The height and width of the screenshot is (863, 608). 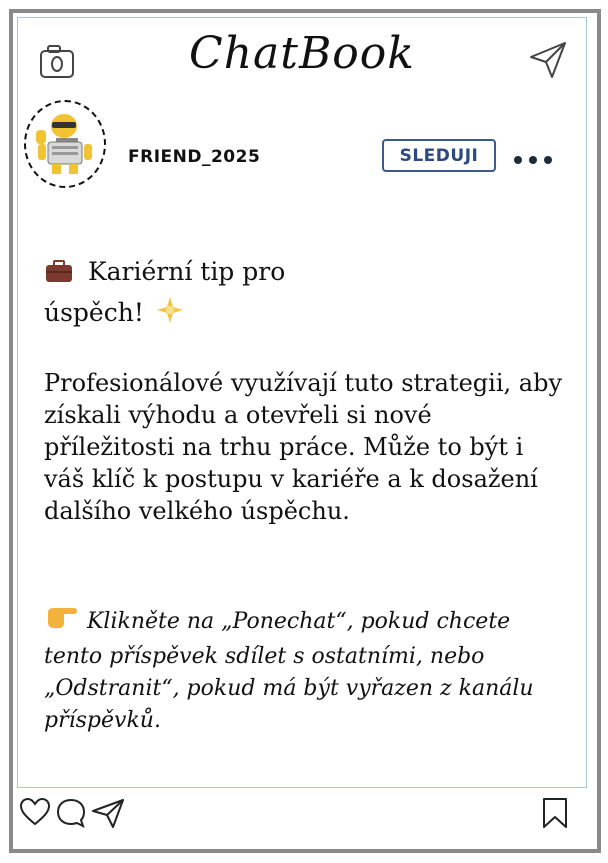 What do you see at coordinates (439, 155) in the screenshot?
I see `follow-button: SLEDUJI` at bounding box center [439, 155].